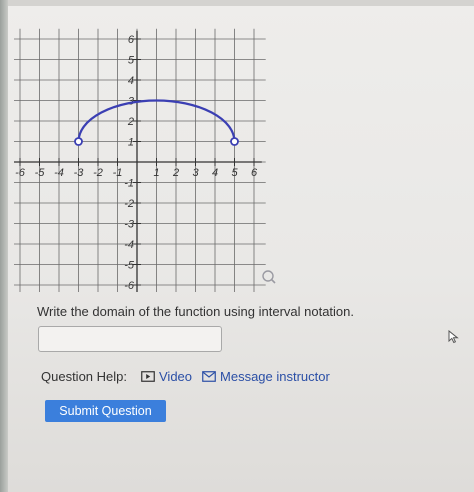 The height and width of the screenshot is (492, 474). I want to click on y-tick-label: 5, so click(131, 61).